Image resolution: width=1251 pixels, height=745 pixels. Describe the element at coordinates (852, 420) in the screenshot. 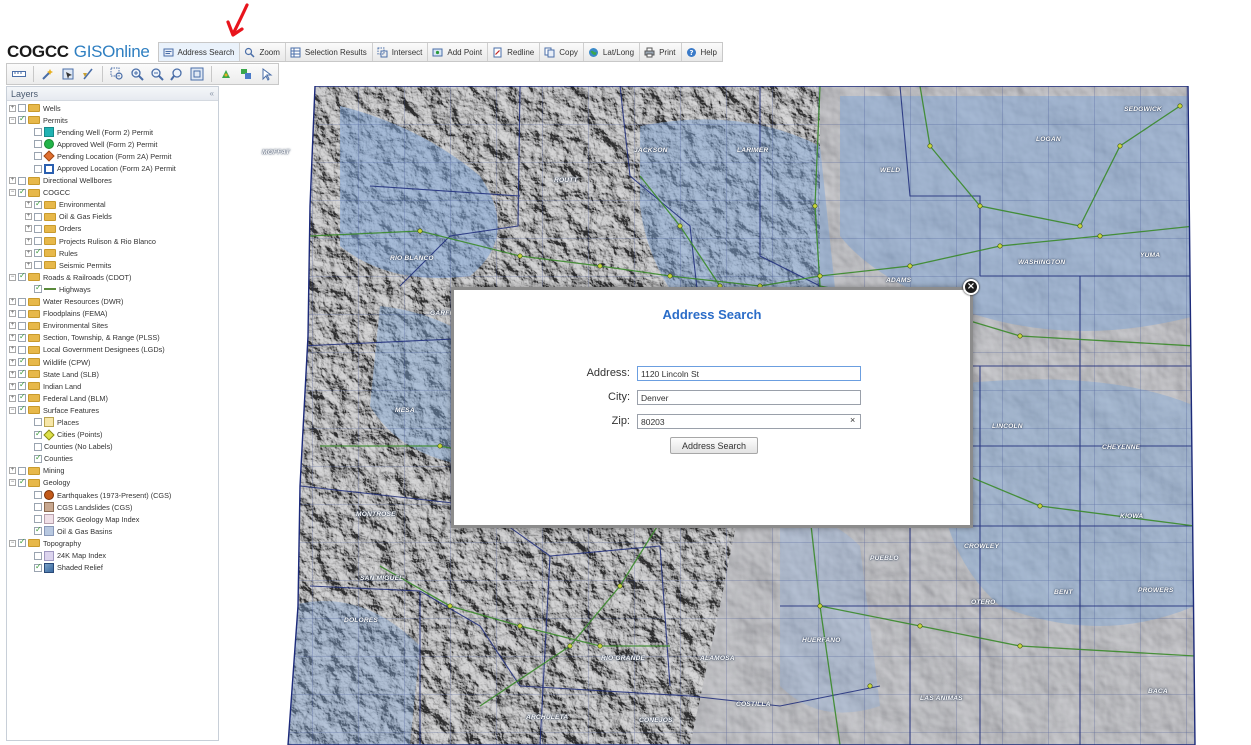

I see `clear-input-icon: ×` at that location.